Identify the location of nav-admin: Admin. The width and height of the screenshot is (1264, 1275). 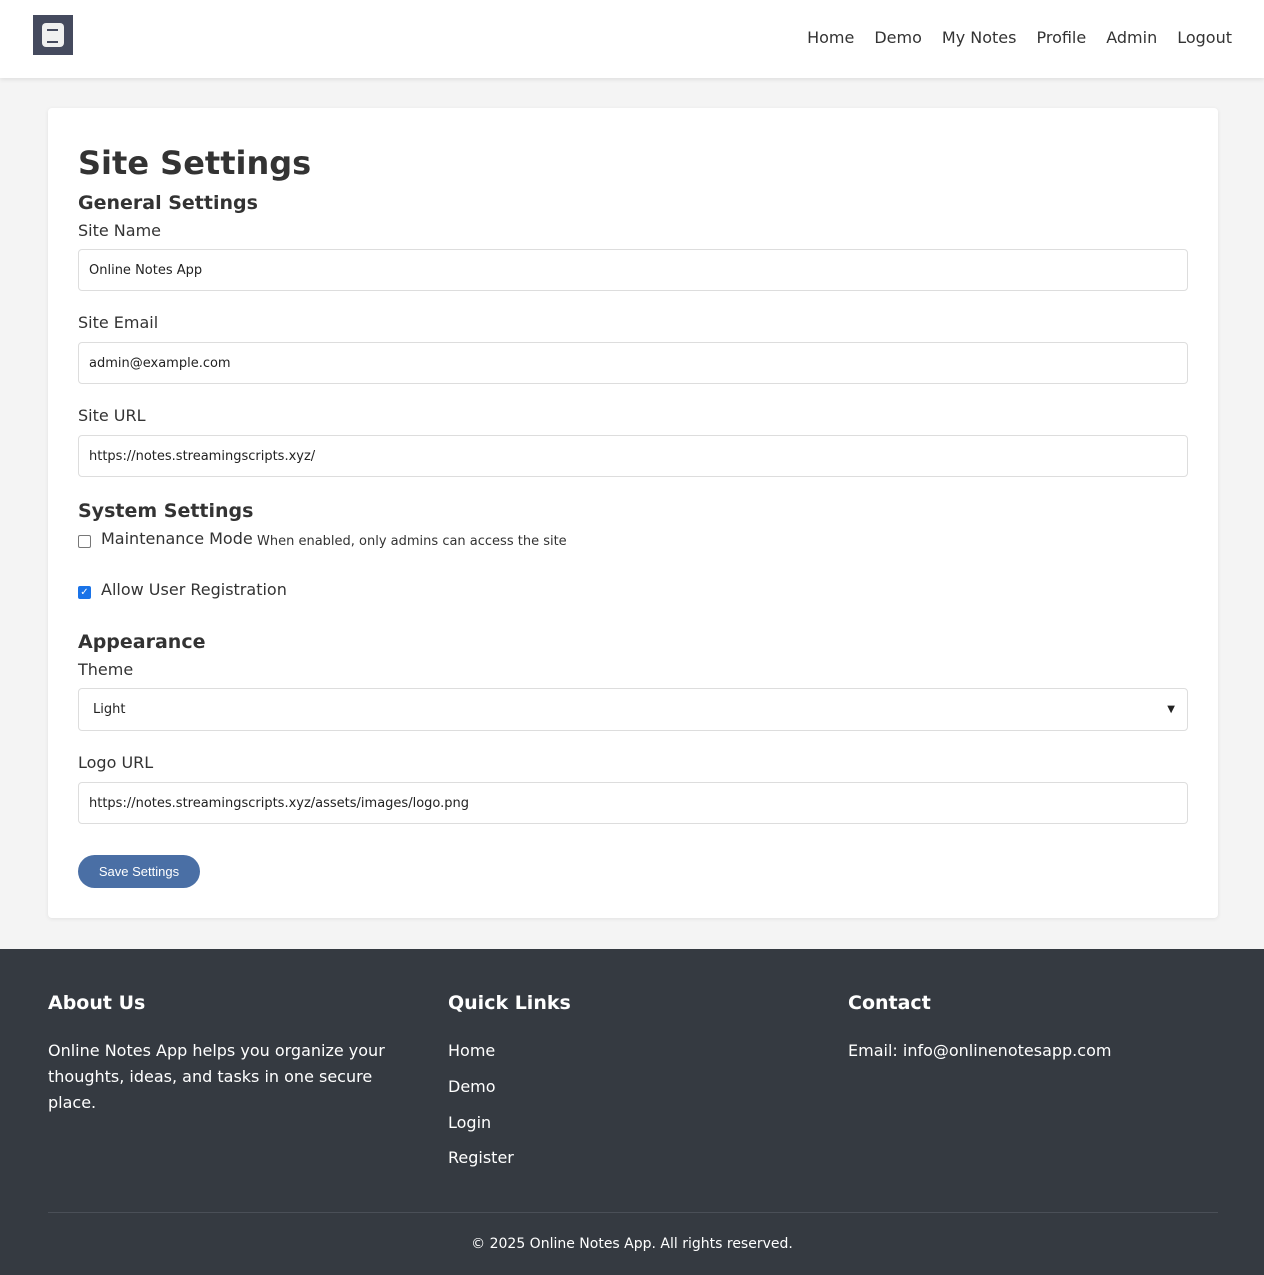
(1131, 37).